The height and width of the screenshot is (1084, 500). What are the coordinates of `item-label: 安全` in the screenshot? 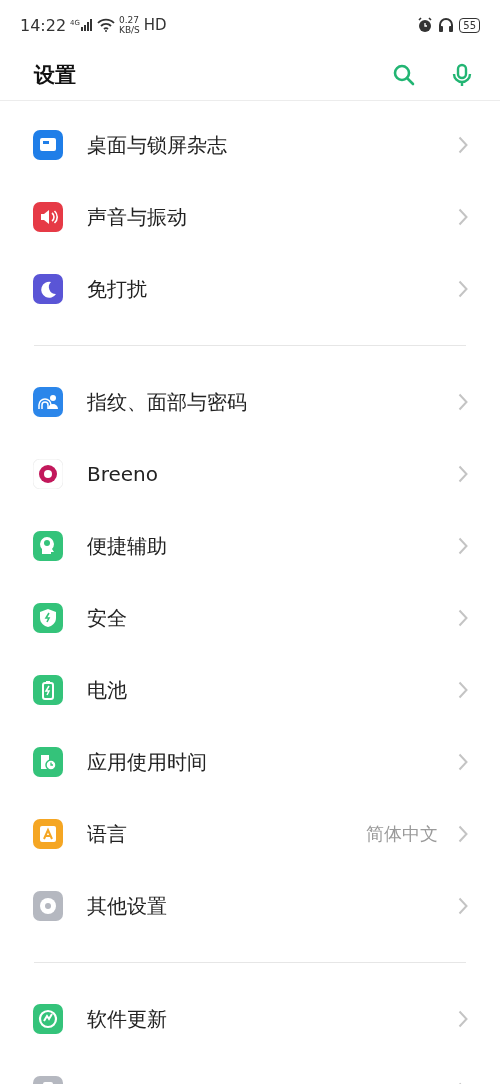 It's located at (107, 618).